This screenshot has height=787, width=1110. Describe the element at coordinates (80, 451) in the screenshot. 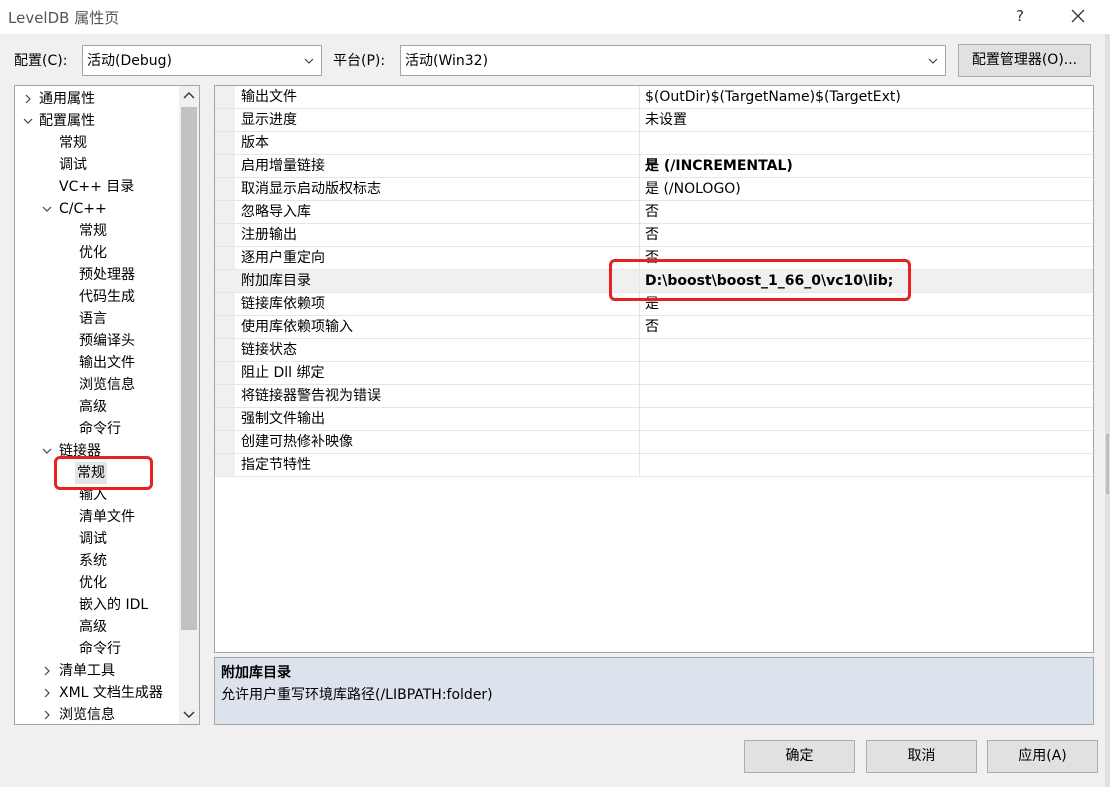

I see `tree-item: 链接器` at that location.